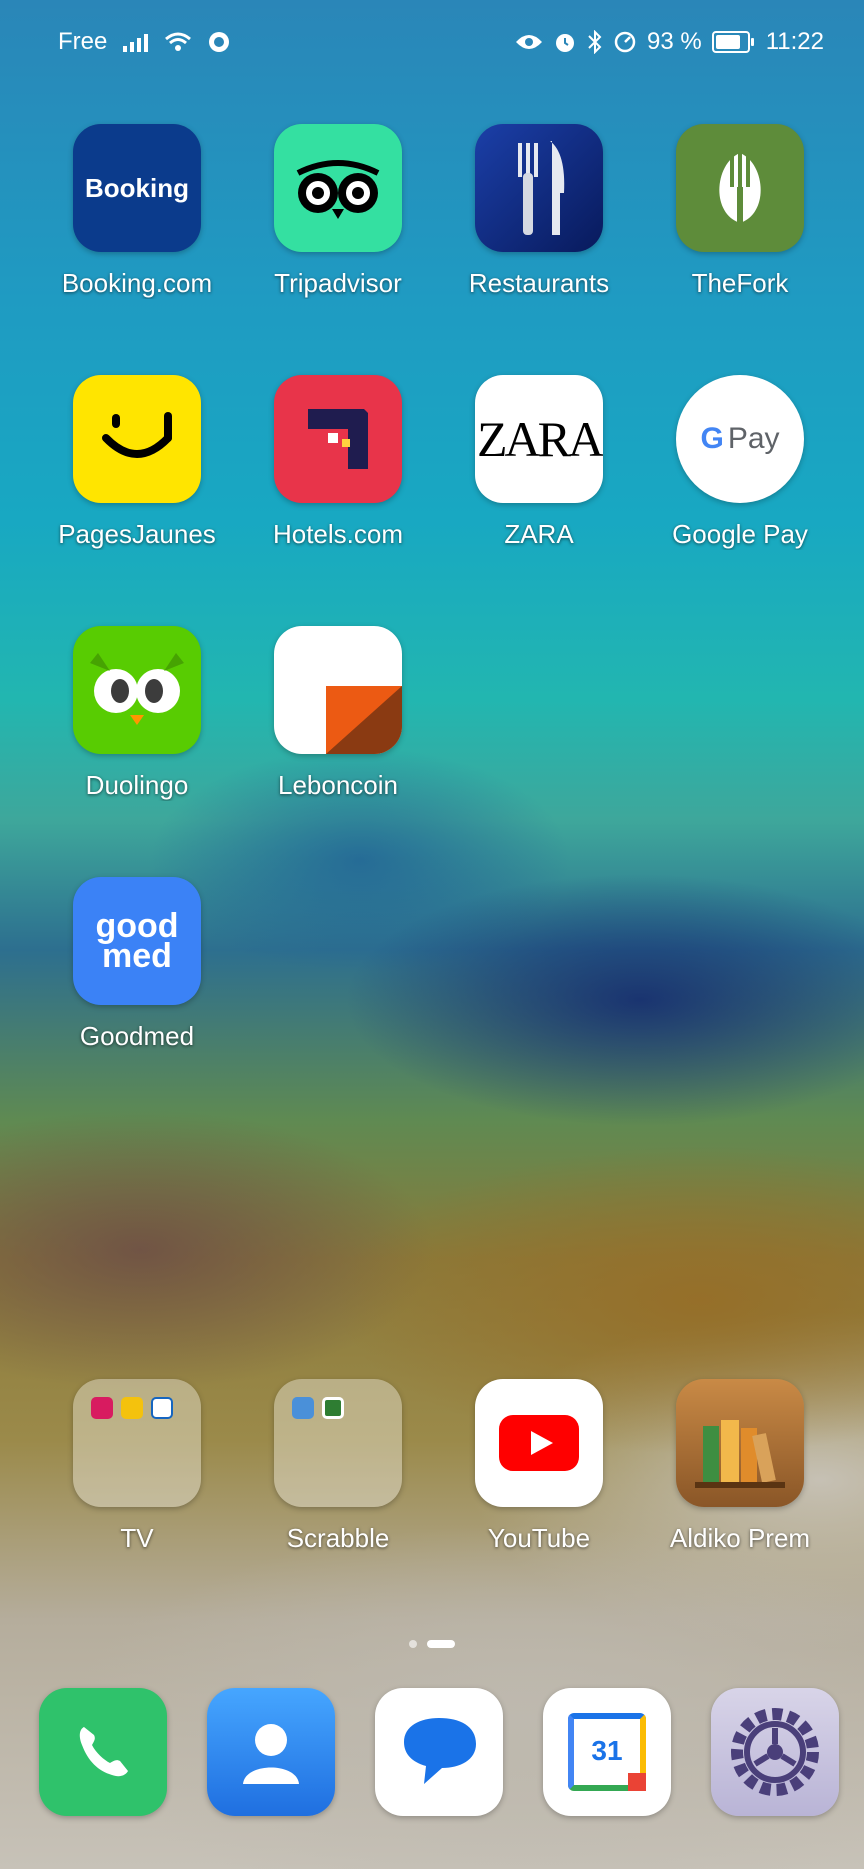 This screenshot has width=864, height=1869. I want to click on phone-icon, so click(103, 1752).